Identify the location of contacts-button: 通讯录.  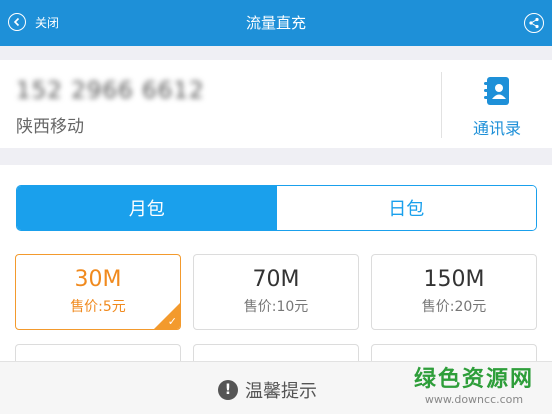
(497, 104).